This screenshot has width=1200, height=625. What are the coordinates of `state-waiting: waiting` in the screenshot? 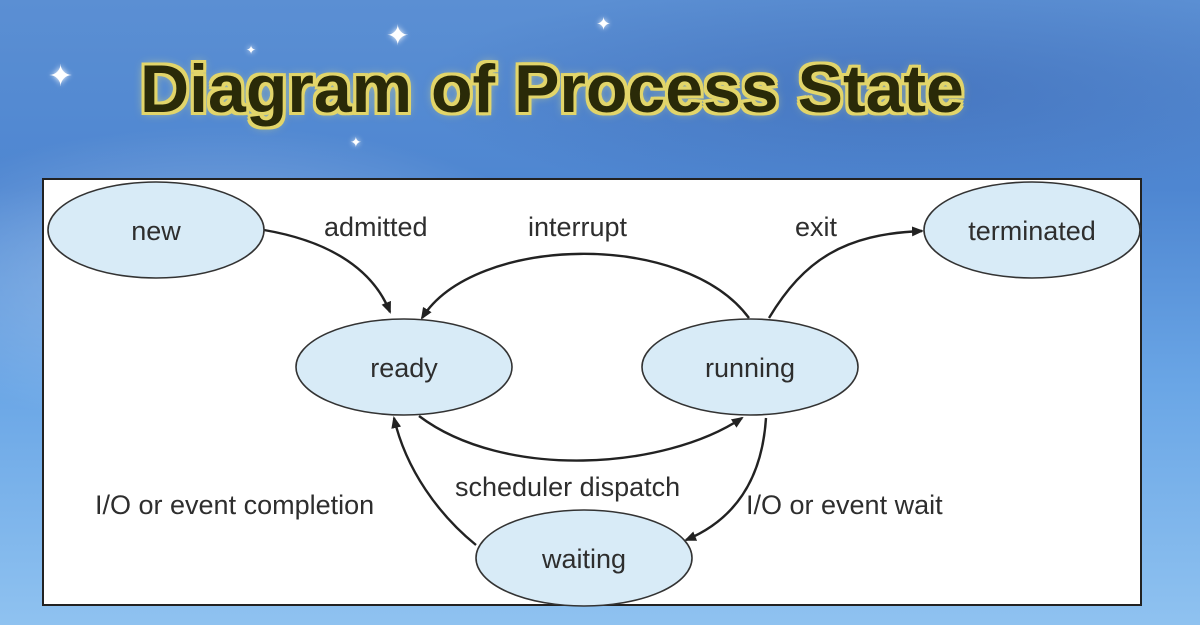 It's located at (584, 558).